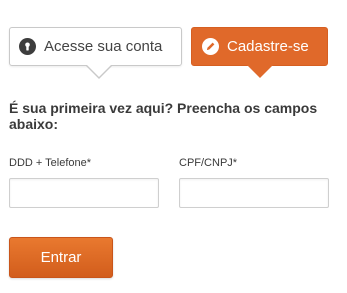 This screenshot has height=293, width=347. Describe the element at coordinates (254, 193) in the screenshot. I see `document-field` at that location.